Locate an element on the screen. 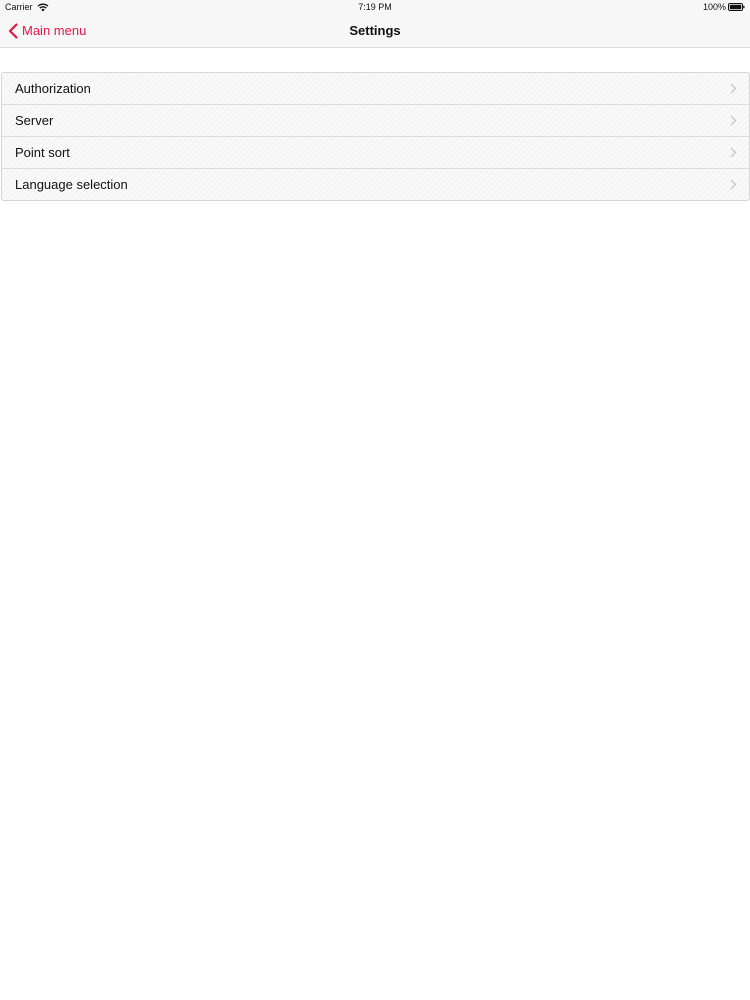  settings-item-server: Server is located at coordinates (375, 121).